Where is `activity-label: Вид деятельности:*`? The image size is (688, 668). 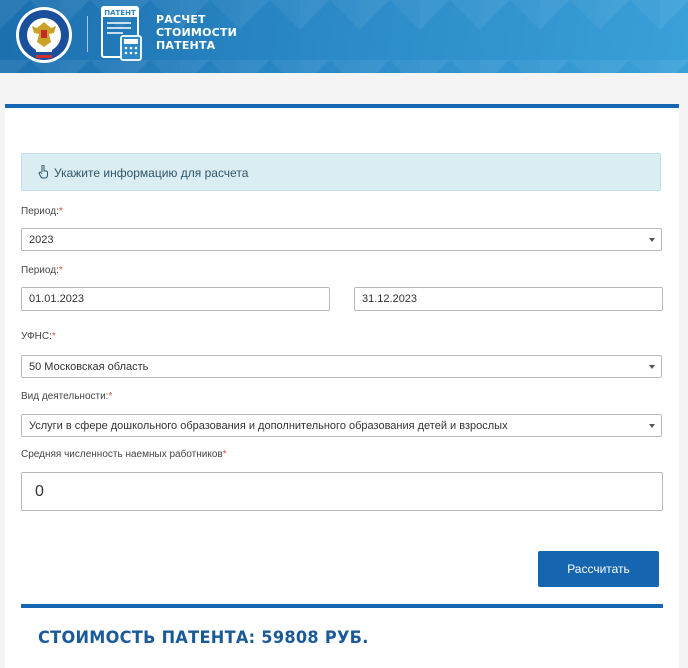
activity-label: Вид деятельности:* is located at coordinates (66, 396).